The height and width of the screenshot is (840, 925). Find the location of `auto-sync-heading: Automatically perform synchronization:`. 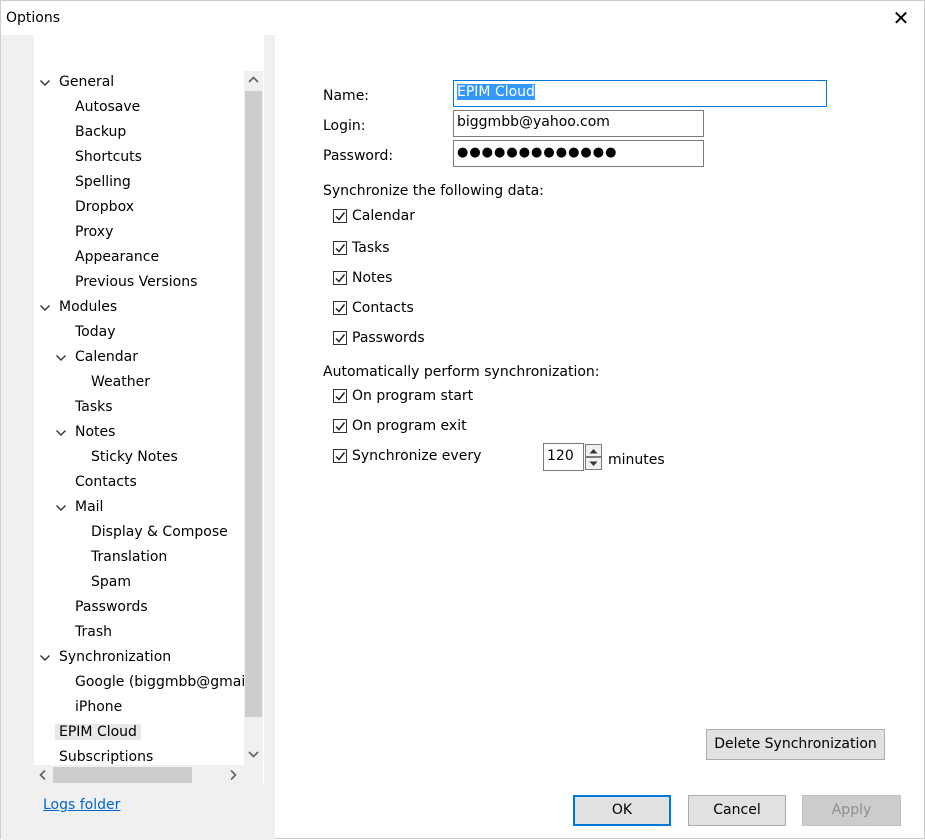

auto-sync-heading: Automatically perform synchronization: is located at coordinates (461, 372).